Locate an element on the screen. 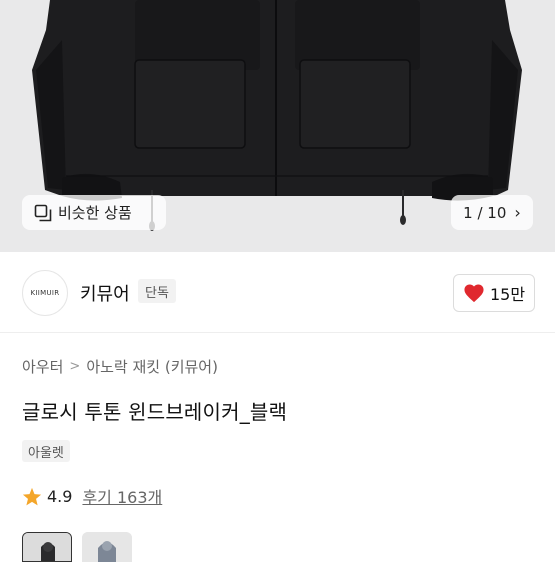  chevron-right-icon: › is located at coordinates (517, 212).